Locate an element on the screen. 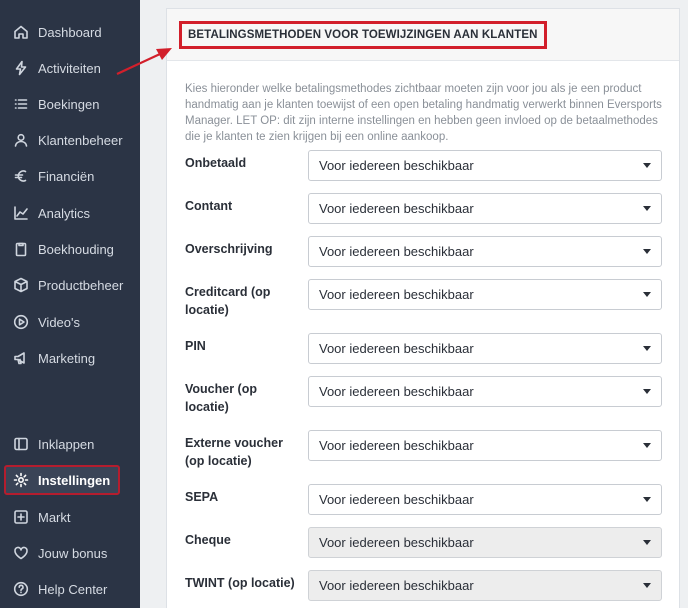 This screenshot has width=688, height=608. sidebar-item-label: Activiteiten is located at coordinates (69, 68).